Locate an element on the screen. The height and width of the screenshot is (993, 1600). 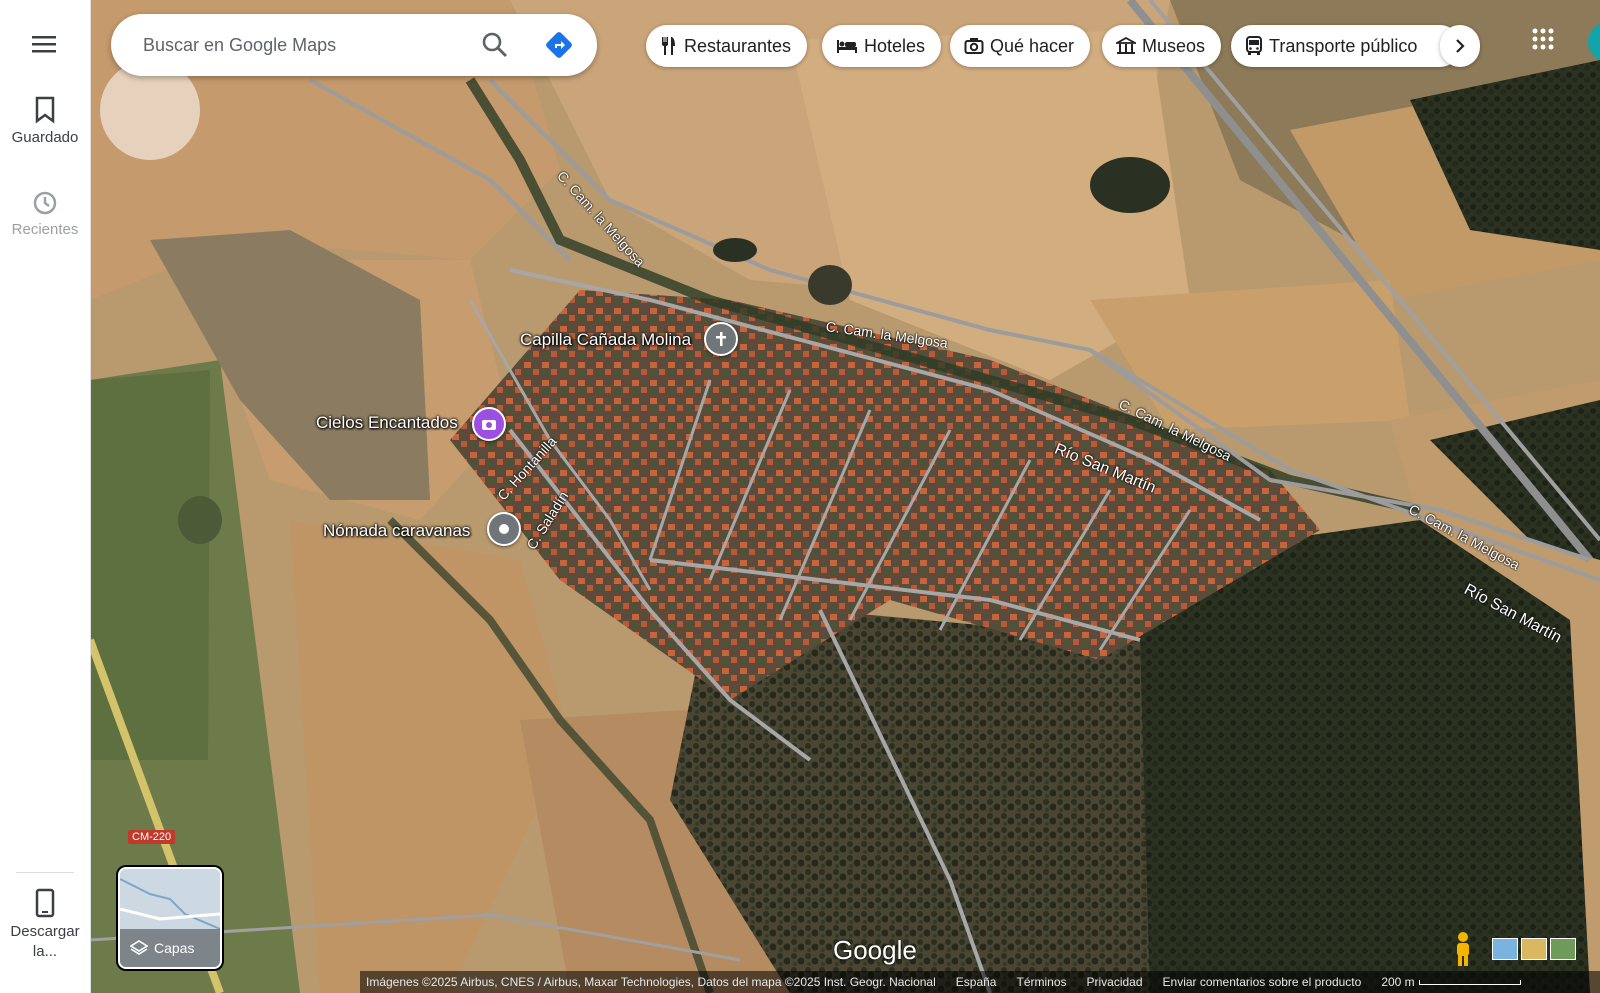
chevron-right-icon is located at coordinates (1460, 46).